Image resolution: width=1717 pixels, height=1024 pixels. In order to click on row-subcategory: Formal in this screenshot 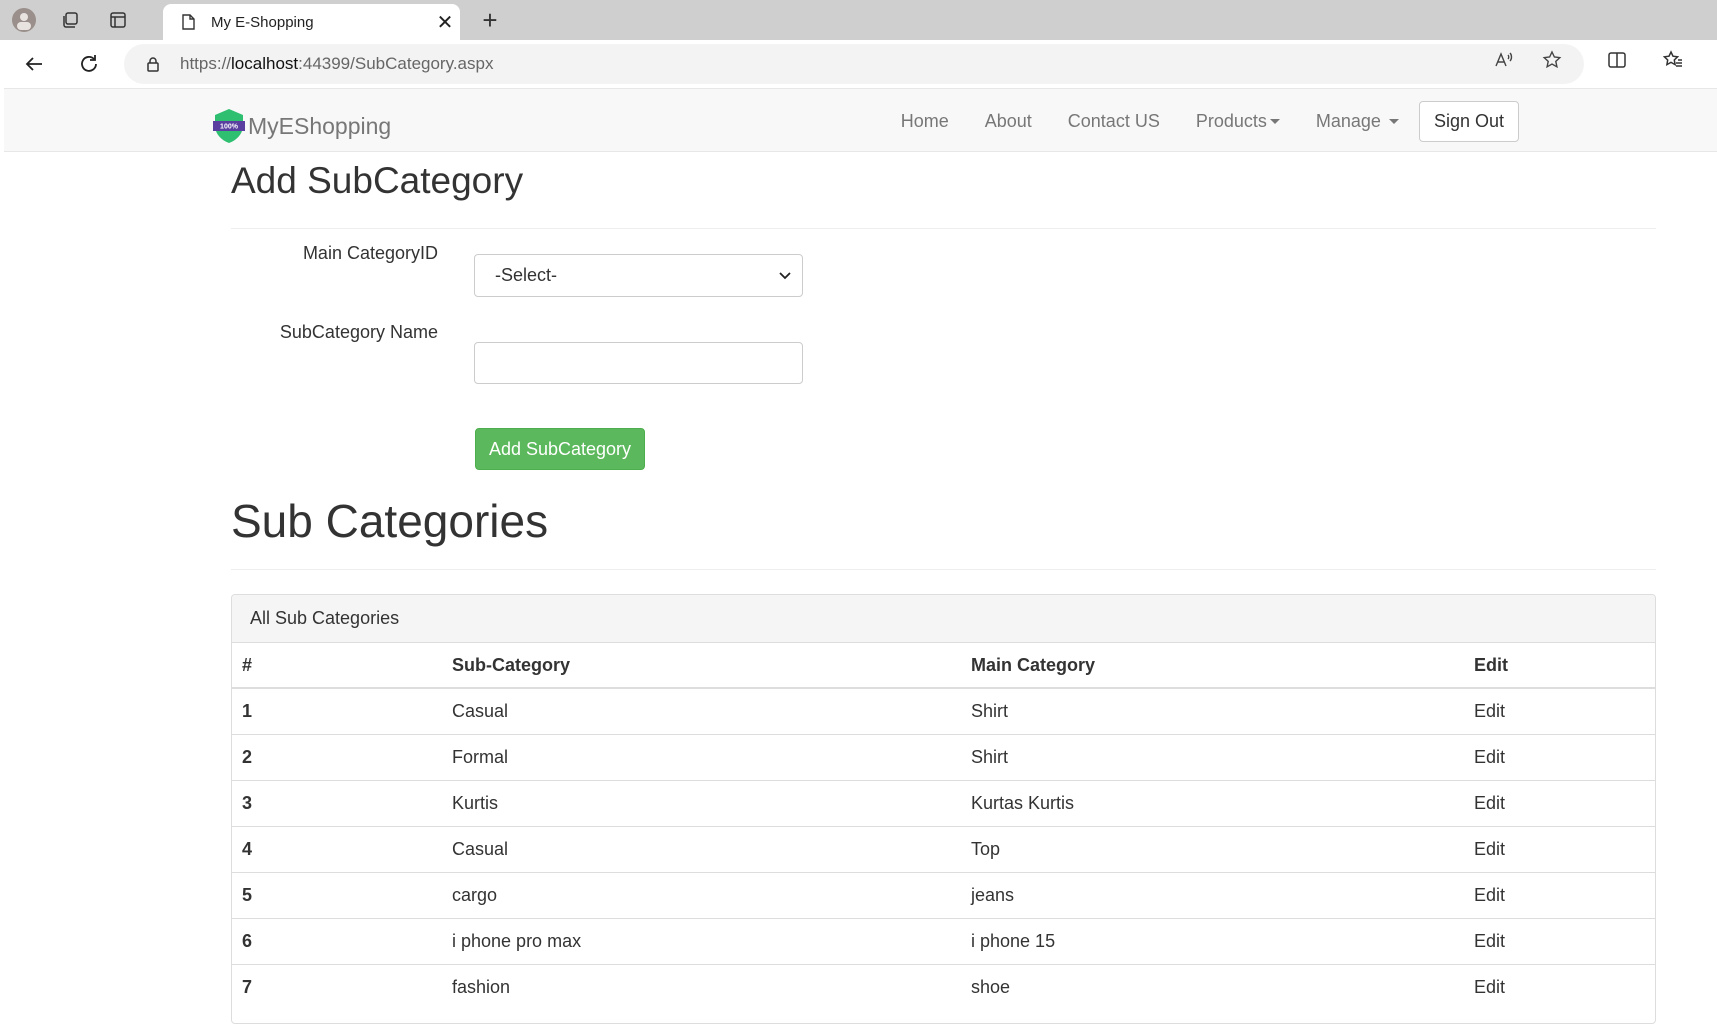, I will do `click(701, 756)`.